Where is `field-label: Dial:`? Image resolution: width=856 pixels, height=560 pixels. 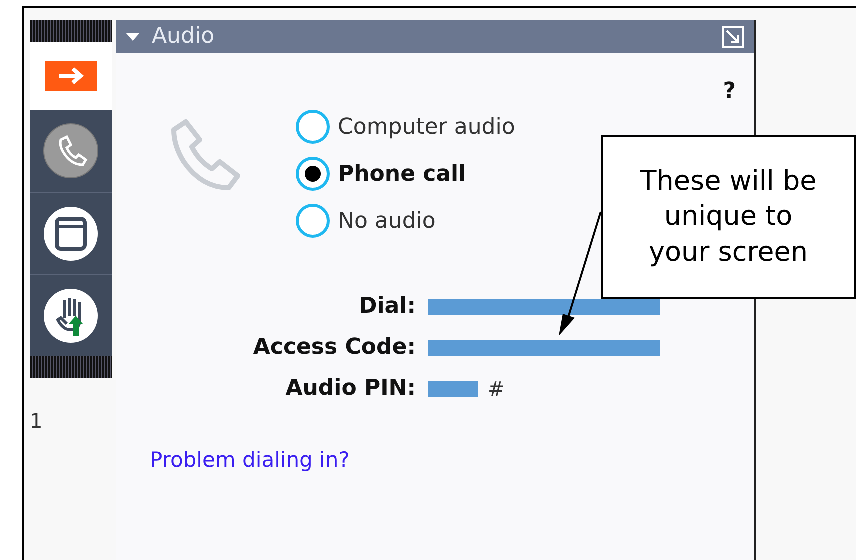 field-label: Dial: is located at coordinates (387, 307).